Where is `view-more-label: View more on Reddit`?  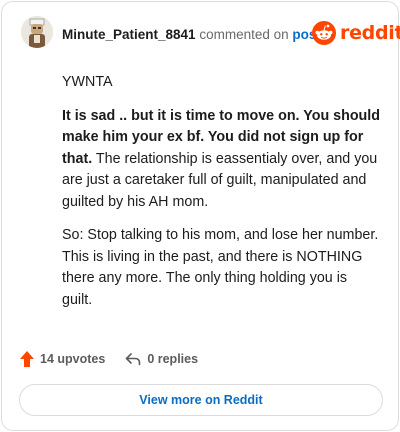 view-more-label: View more on Reddit is located at coordinates (201, 400).